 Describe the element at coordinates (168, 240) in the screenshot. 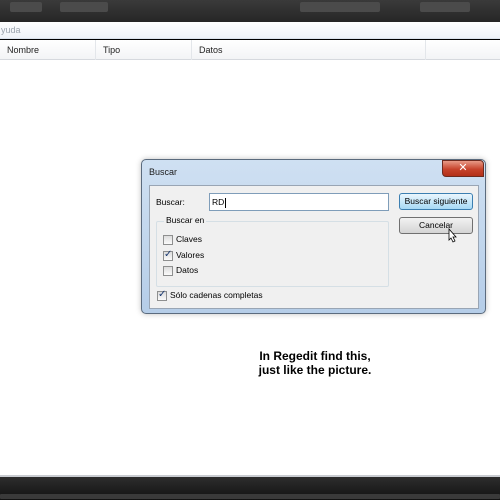

I see `keys-checkbox` at that location.